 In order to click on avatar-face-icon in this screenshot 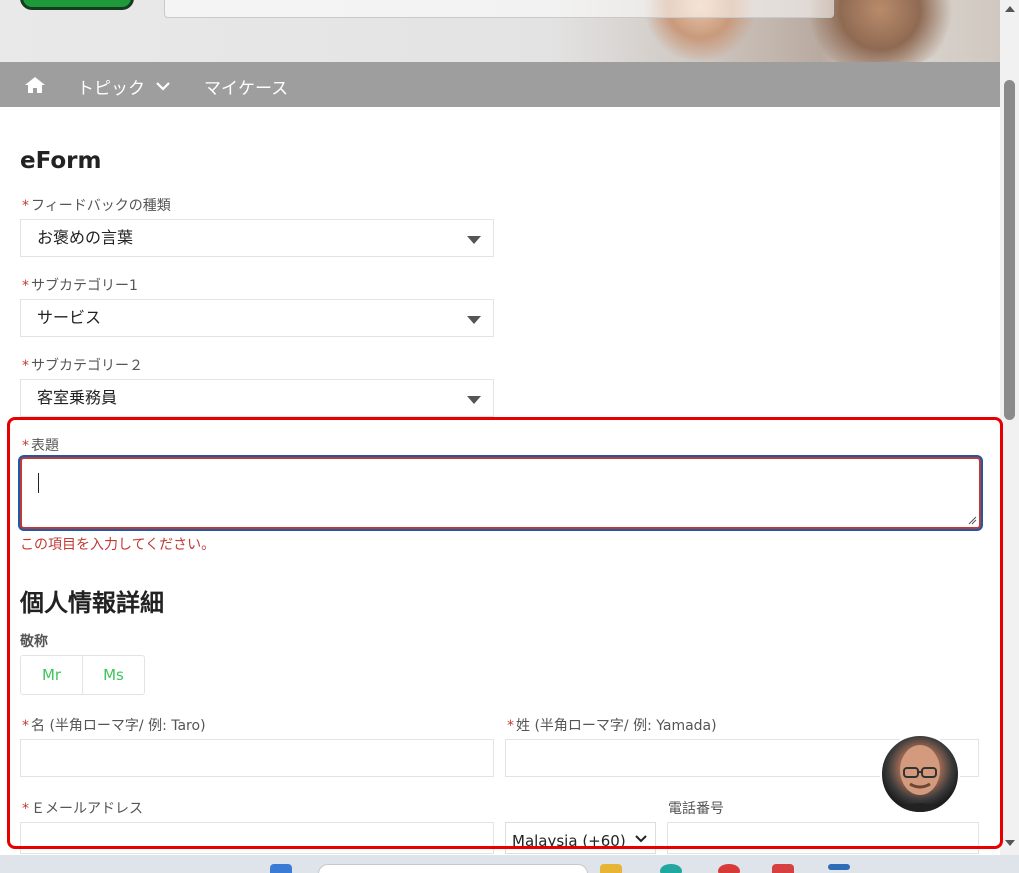, I will do `click(920, 778)`.